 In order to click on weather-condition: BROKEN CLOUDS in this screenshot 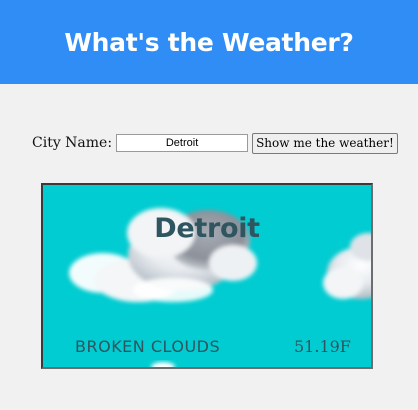, I will do `click(148, 346)`.